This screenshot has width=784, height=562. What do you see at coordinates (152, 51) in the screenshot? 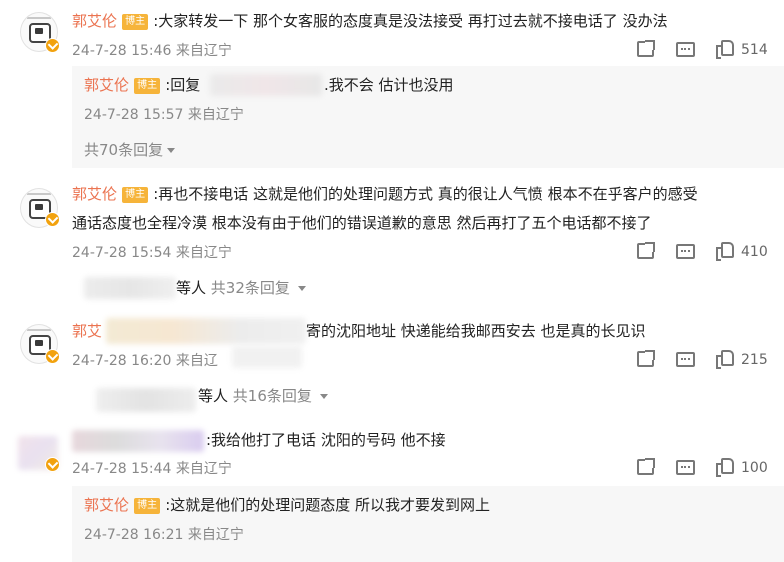
I see `comment-time: 24-7-28 15:46 来自辽宁` at bounding box center [152, 51].